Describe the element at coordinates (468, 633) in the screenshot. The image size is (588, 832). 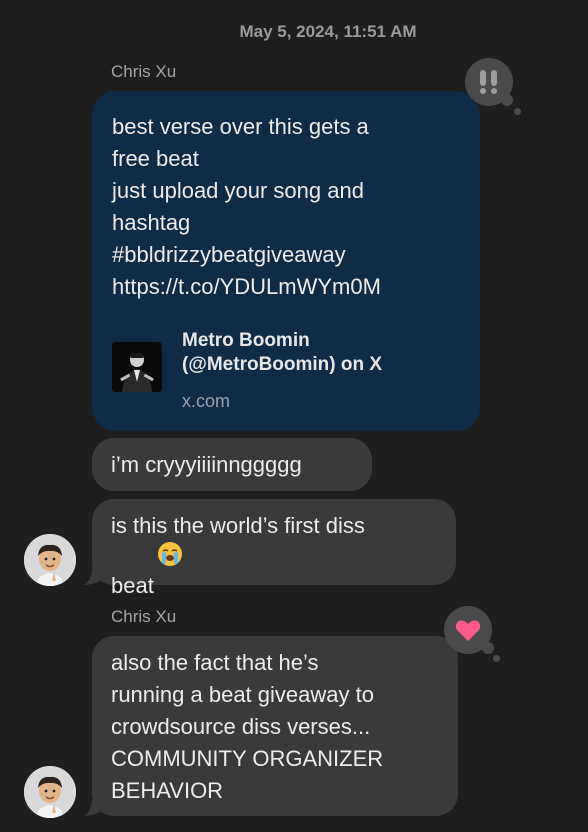
I see `heart-icon` at that location.